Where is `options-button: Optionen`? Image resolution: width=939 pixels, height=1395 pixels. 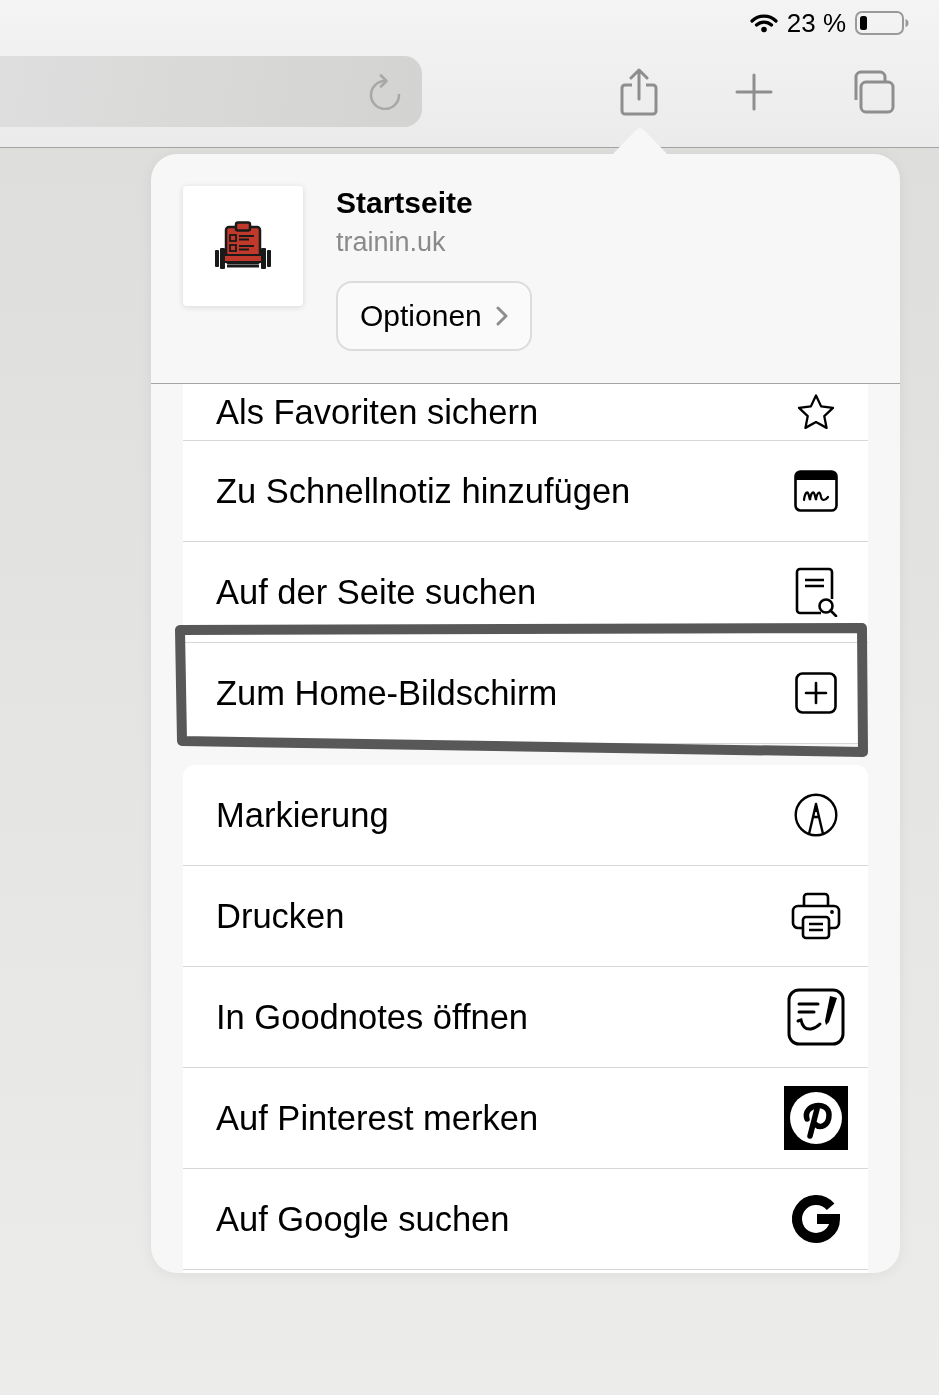
options-button: Optionen is located at coordinates (434, 316).